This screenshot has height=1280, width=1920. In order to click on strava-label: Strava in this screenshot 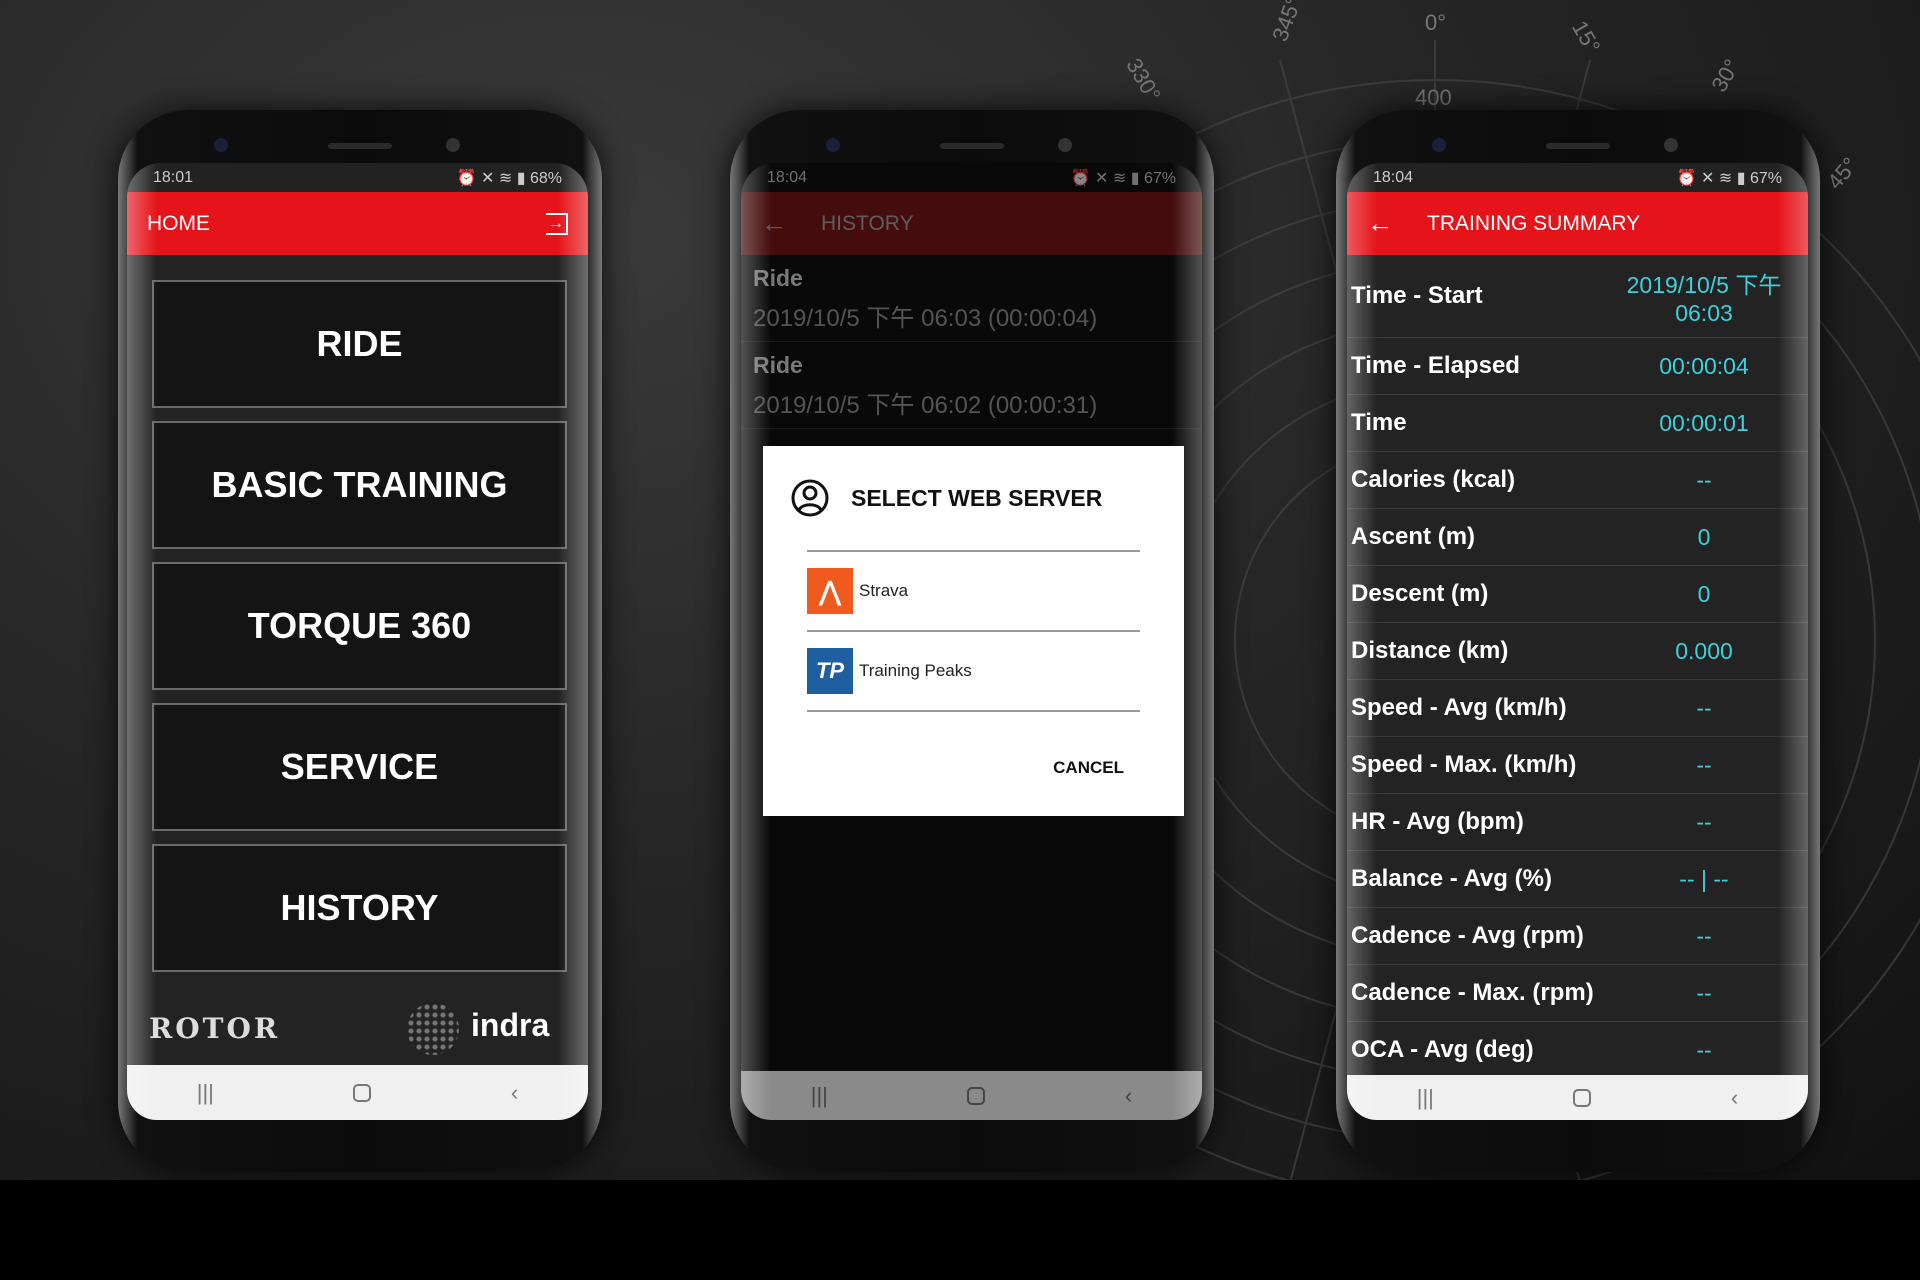, I will do `click(884, 590)`.